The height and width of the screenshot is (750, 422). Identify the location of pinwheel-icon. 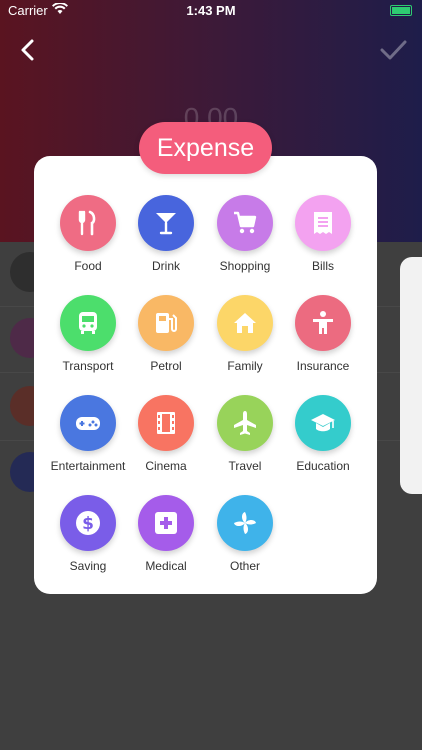
(245, 523).